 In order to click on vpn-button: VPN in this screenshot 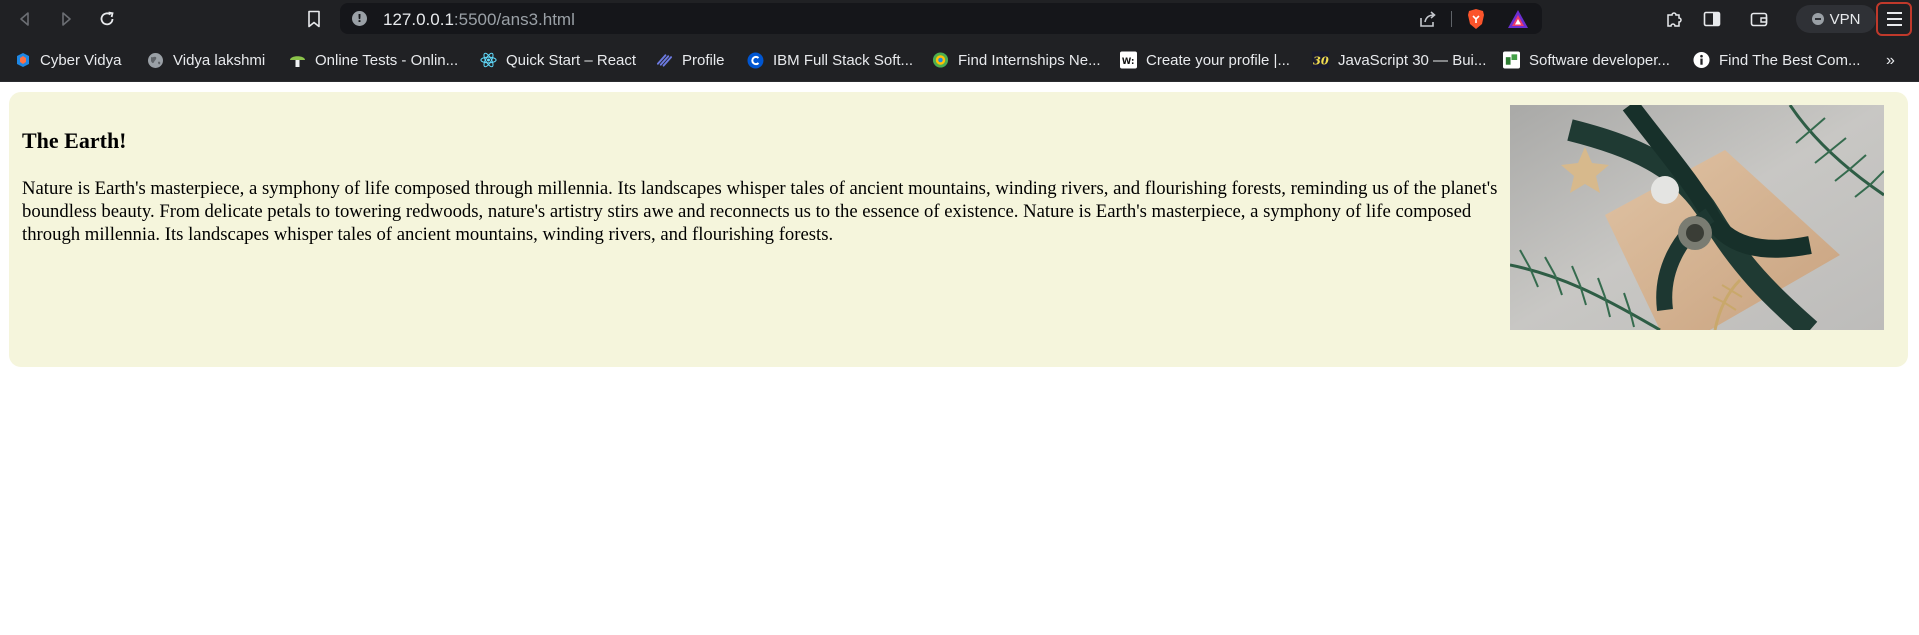, I will do `click(1836, 19)`.